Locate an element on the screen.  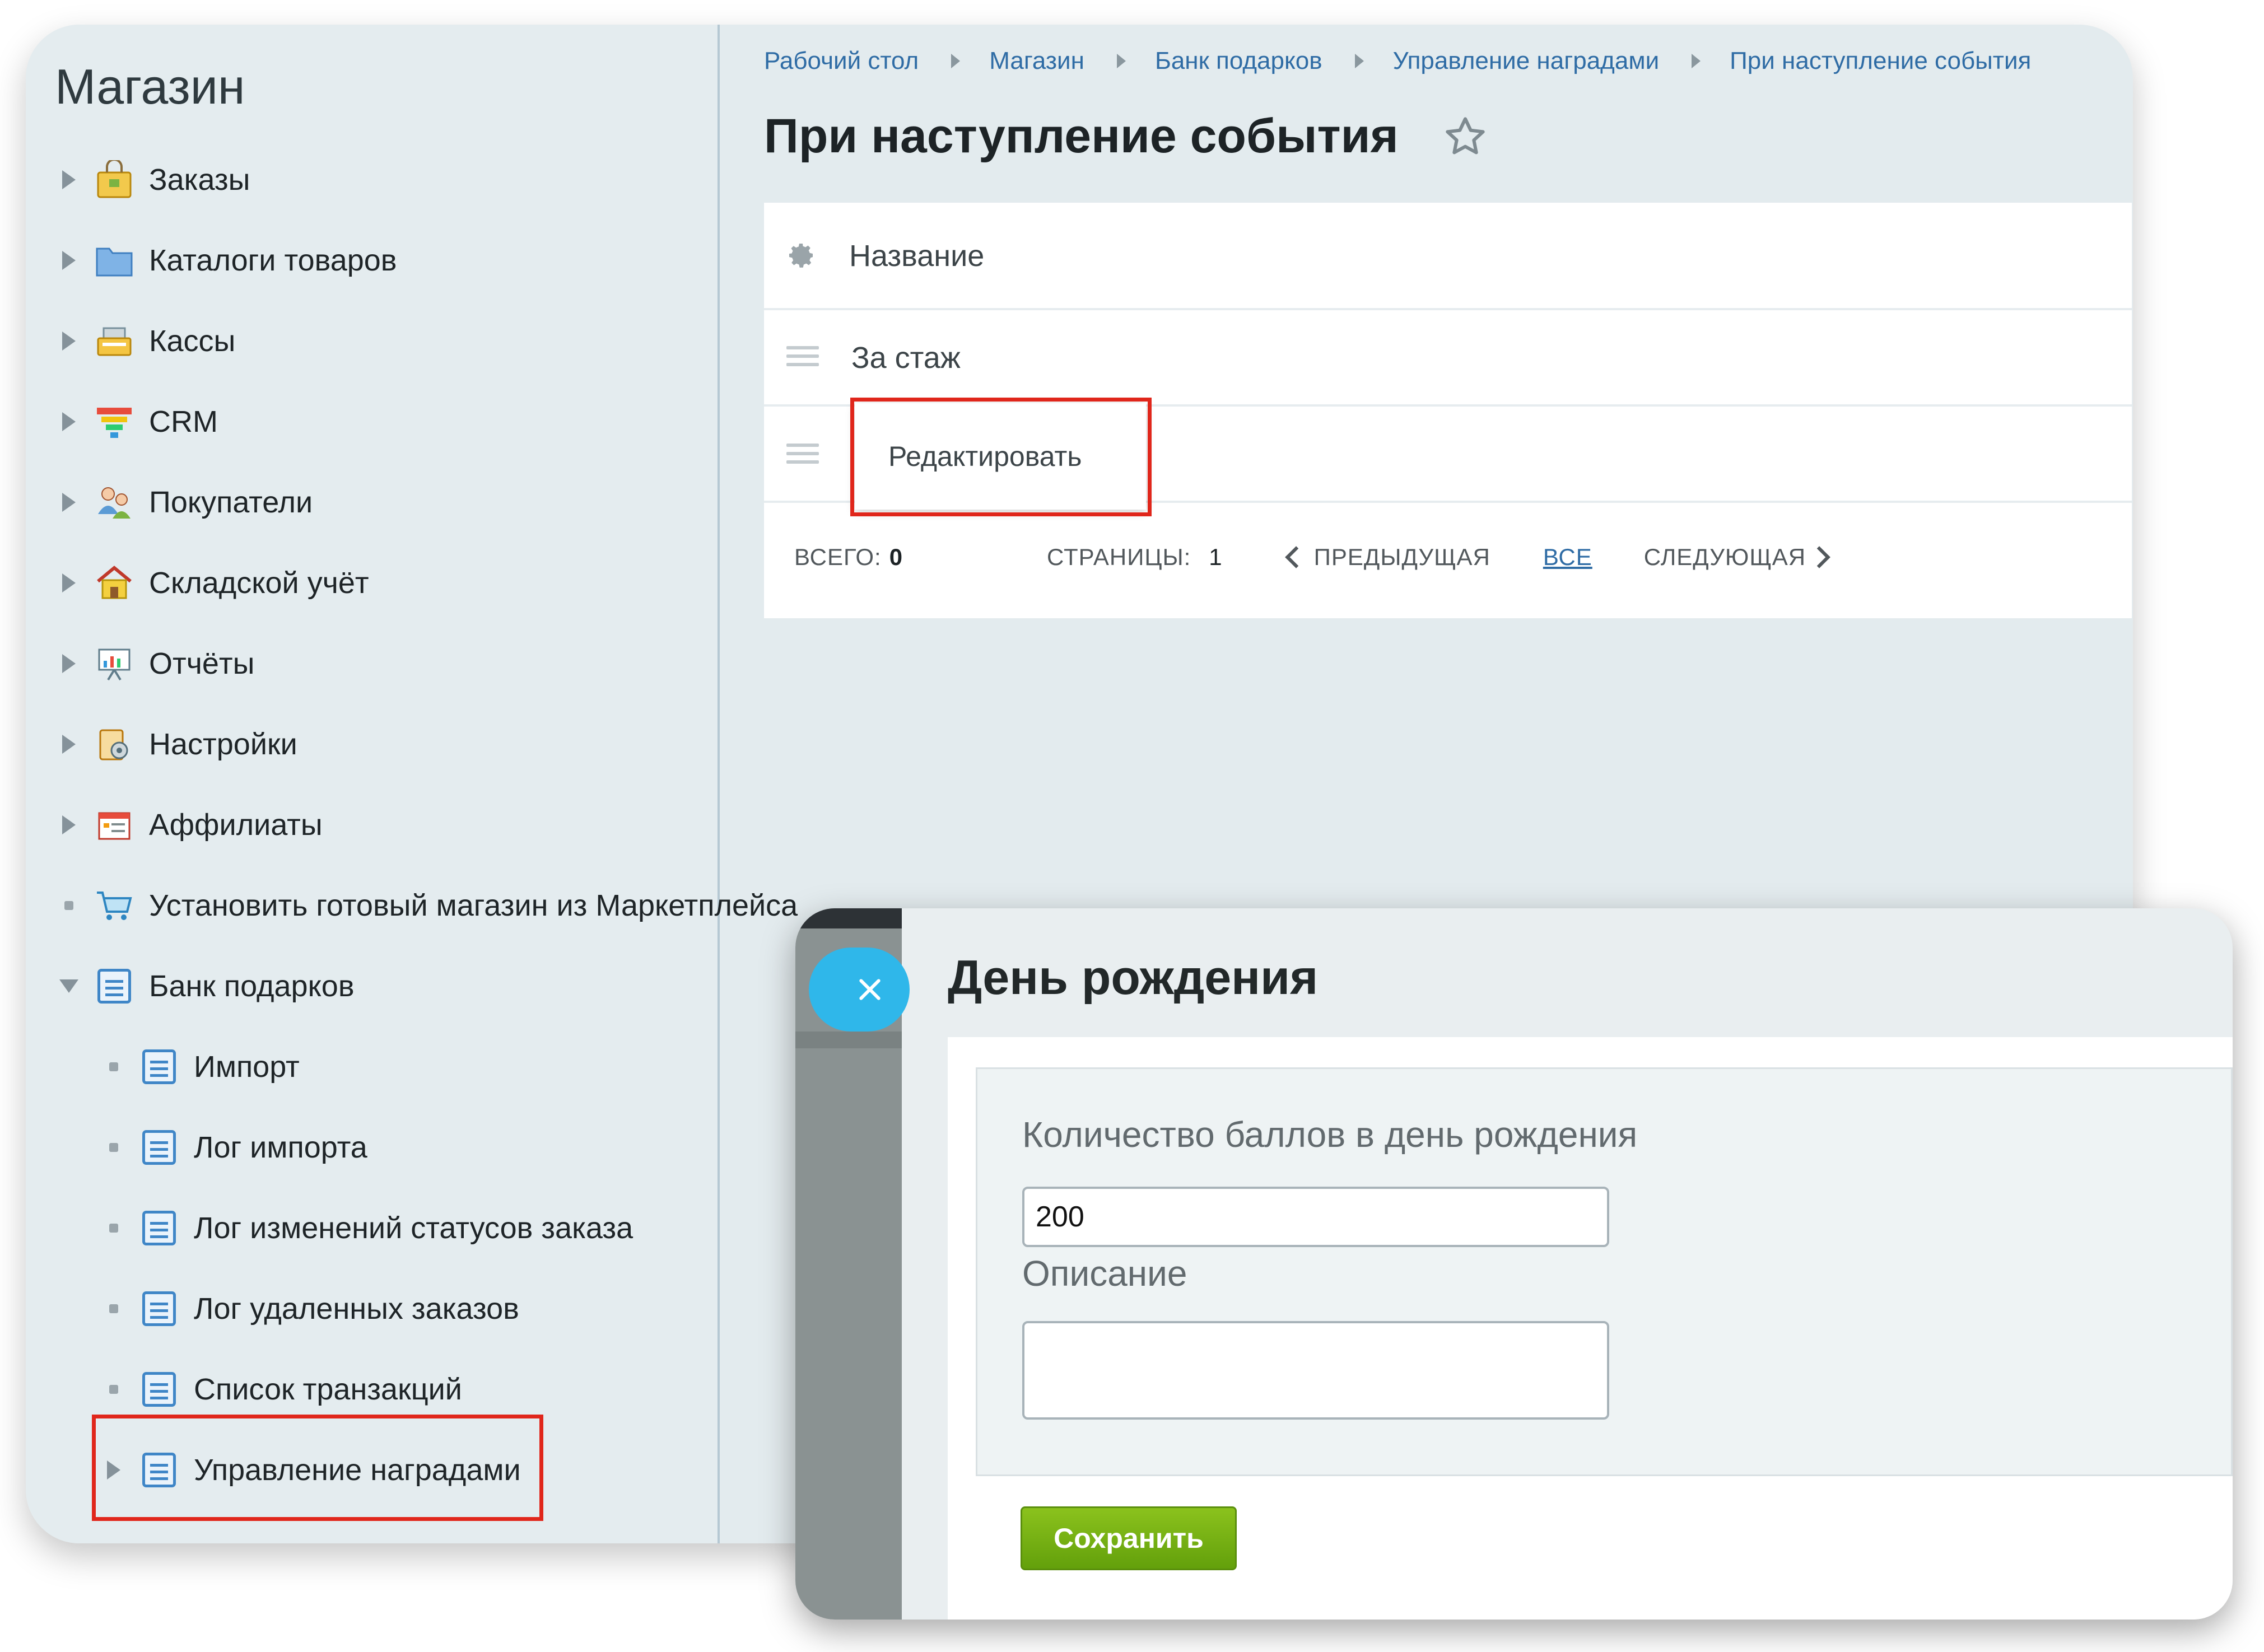
sidebar-item-cashboxes: Кассы is located at coordinates (145, 341).